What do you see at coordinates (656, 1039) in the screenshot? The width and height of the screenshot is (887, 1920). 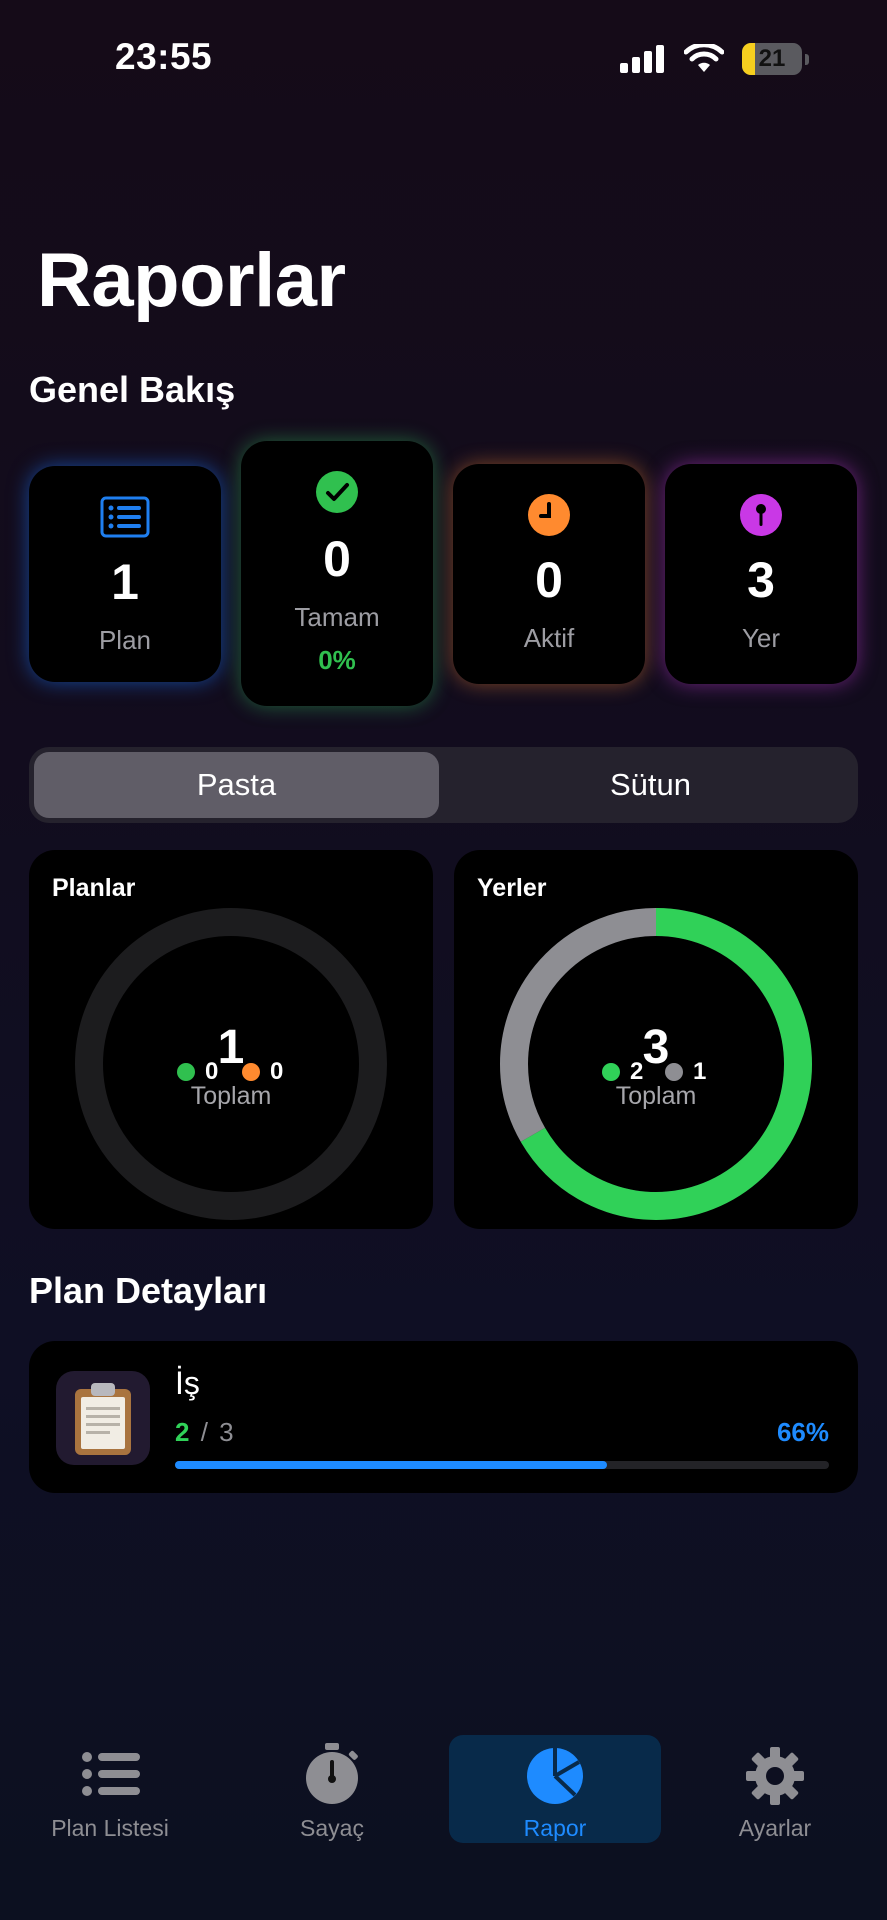 I see `chart-card-places: Yerler 3 Toplam 2 1` at bounding box center [656, 1039].